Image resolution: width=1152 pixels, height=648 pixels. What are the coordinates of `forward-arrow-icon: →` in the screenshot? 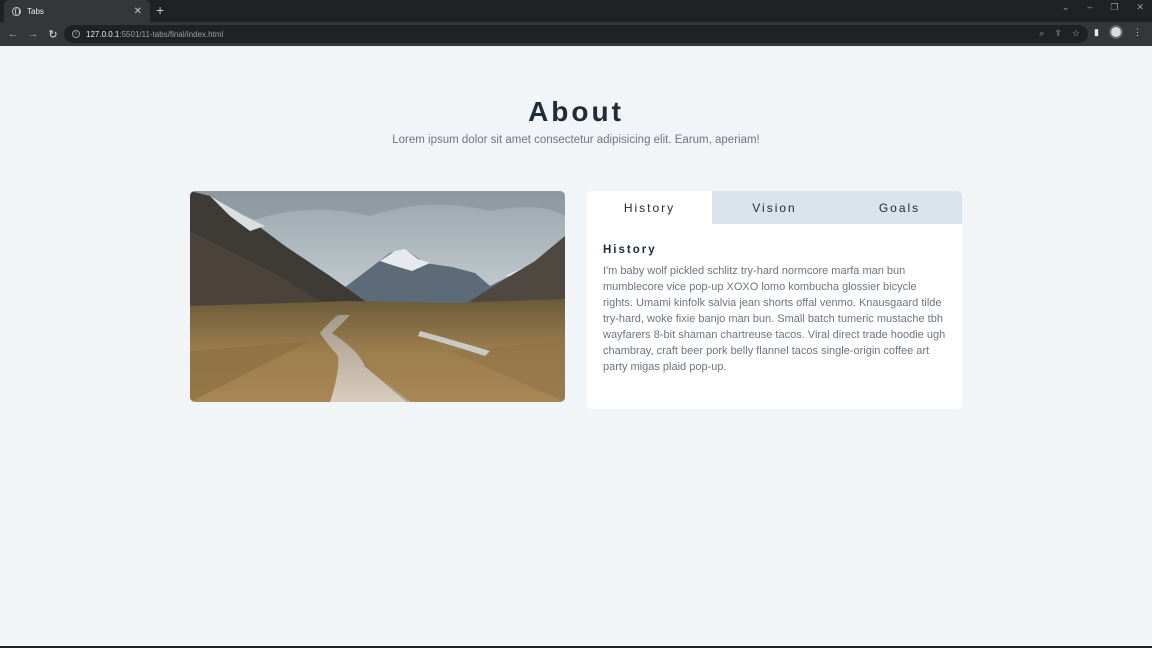 It's located at (33, 34).